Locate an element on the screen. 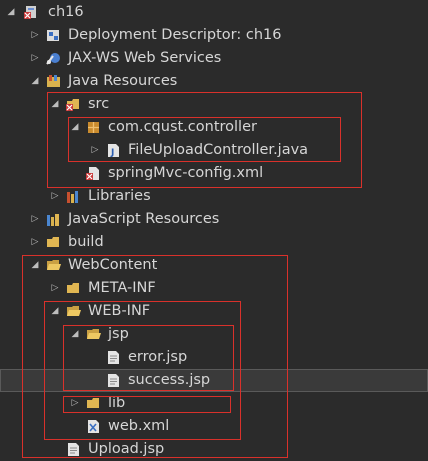  jaxws-label: JAX-WS Web Services is located at coordinates (145, 58).